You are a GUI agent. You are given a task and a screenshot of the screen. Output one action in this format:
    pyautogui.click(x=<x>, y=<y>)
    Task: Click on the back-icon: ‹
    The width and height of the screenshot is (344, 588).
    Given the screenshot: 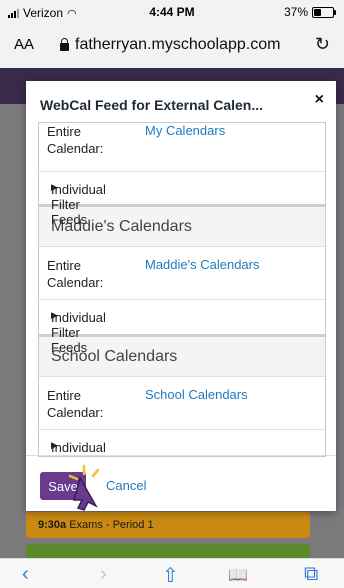 What is the action you would take?
    pyautogui.click(x=25, y=574)
    